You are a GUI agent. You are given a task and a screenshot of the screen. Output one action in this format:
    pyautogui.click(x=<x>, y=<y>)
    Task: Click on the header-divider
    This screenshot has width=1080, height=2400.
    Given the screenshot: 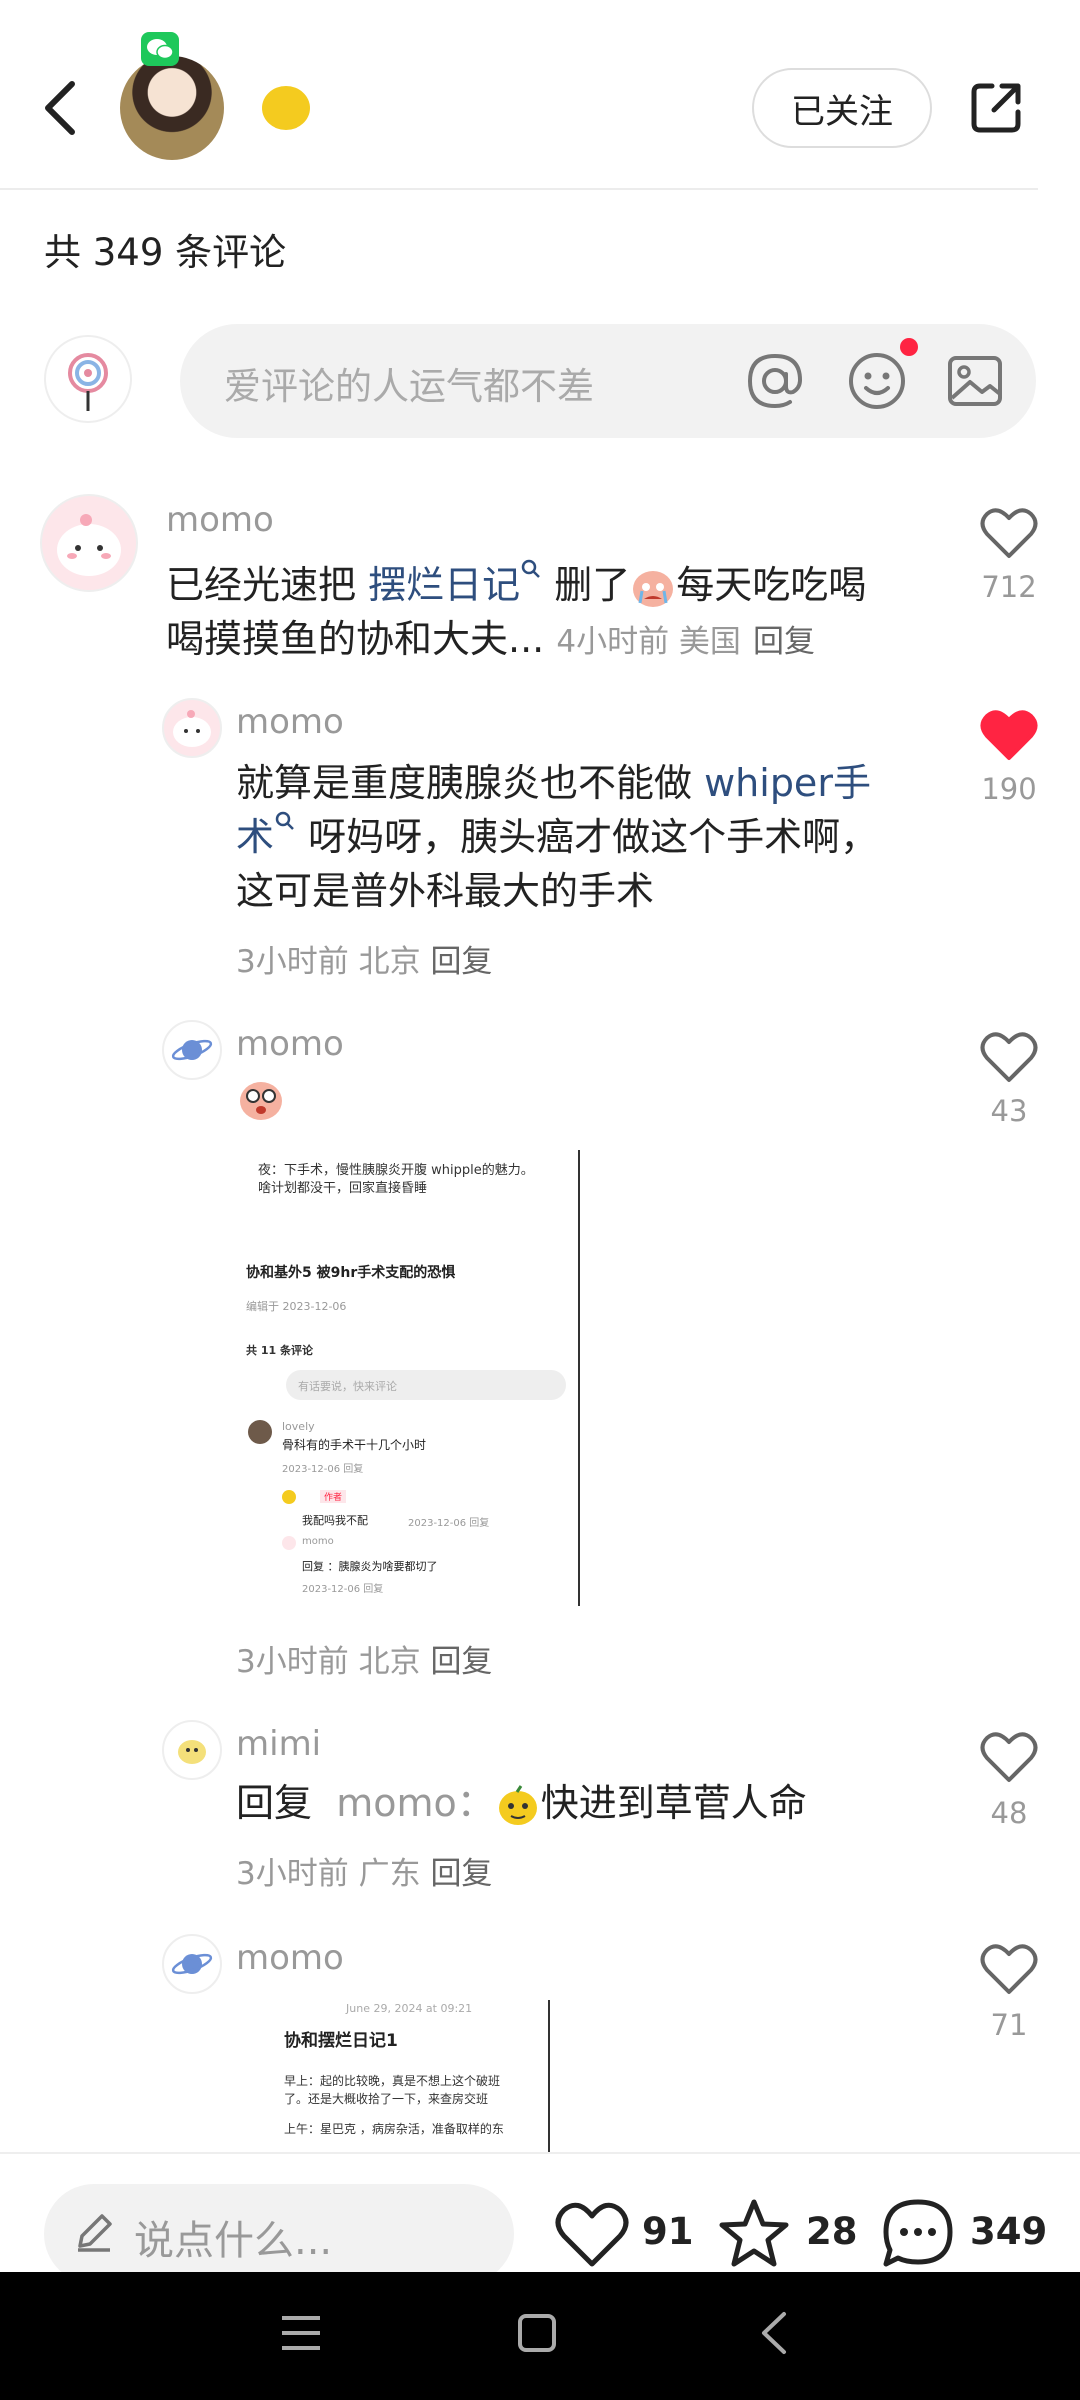 What is the action you would take?
    pyautogui.click(x=519, y=189)
    